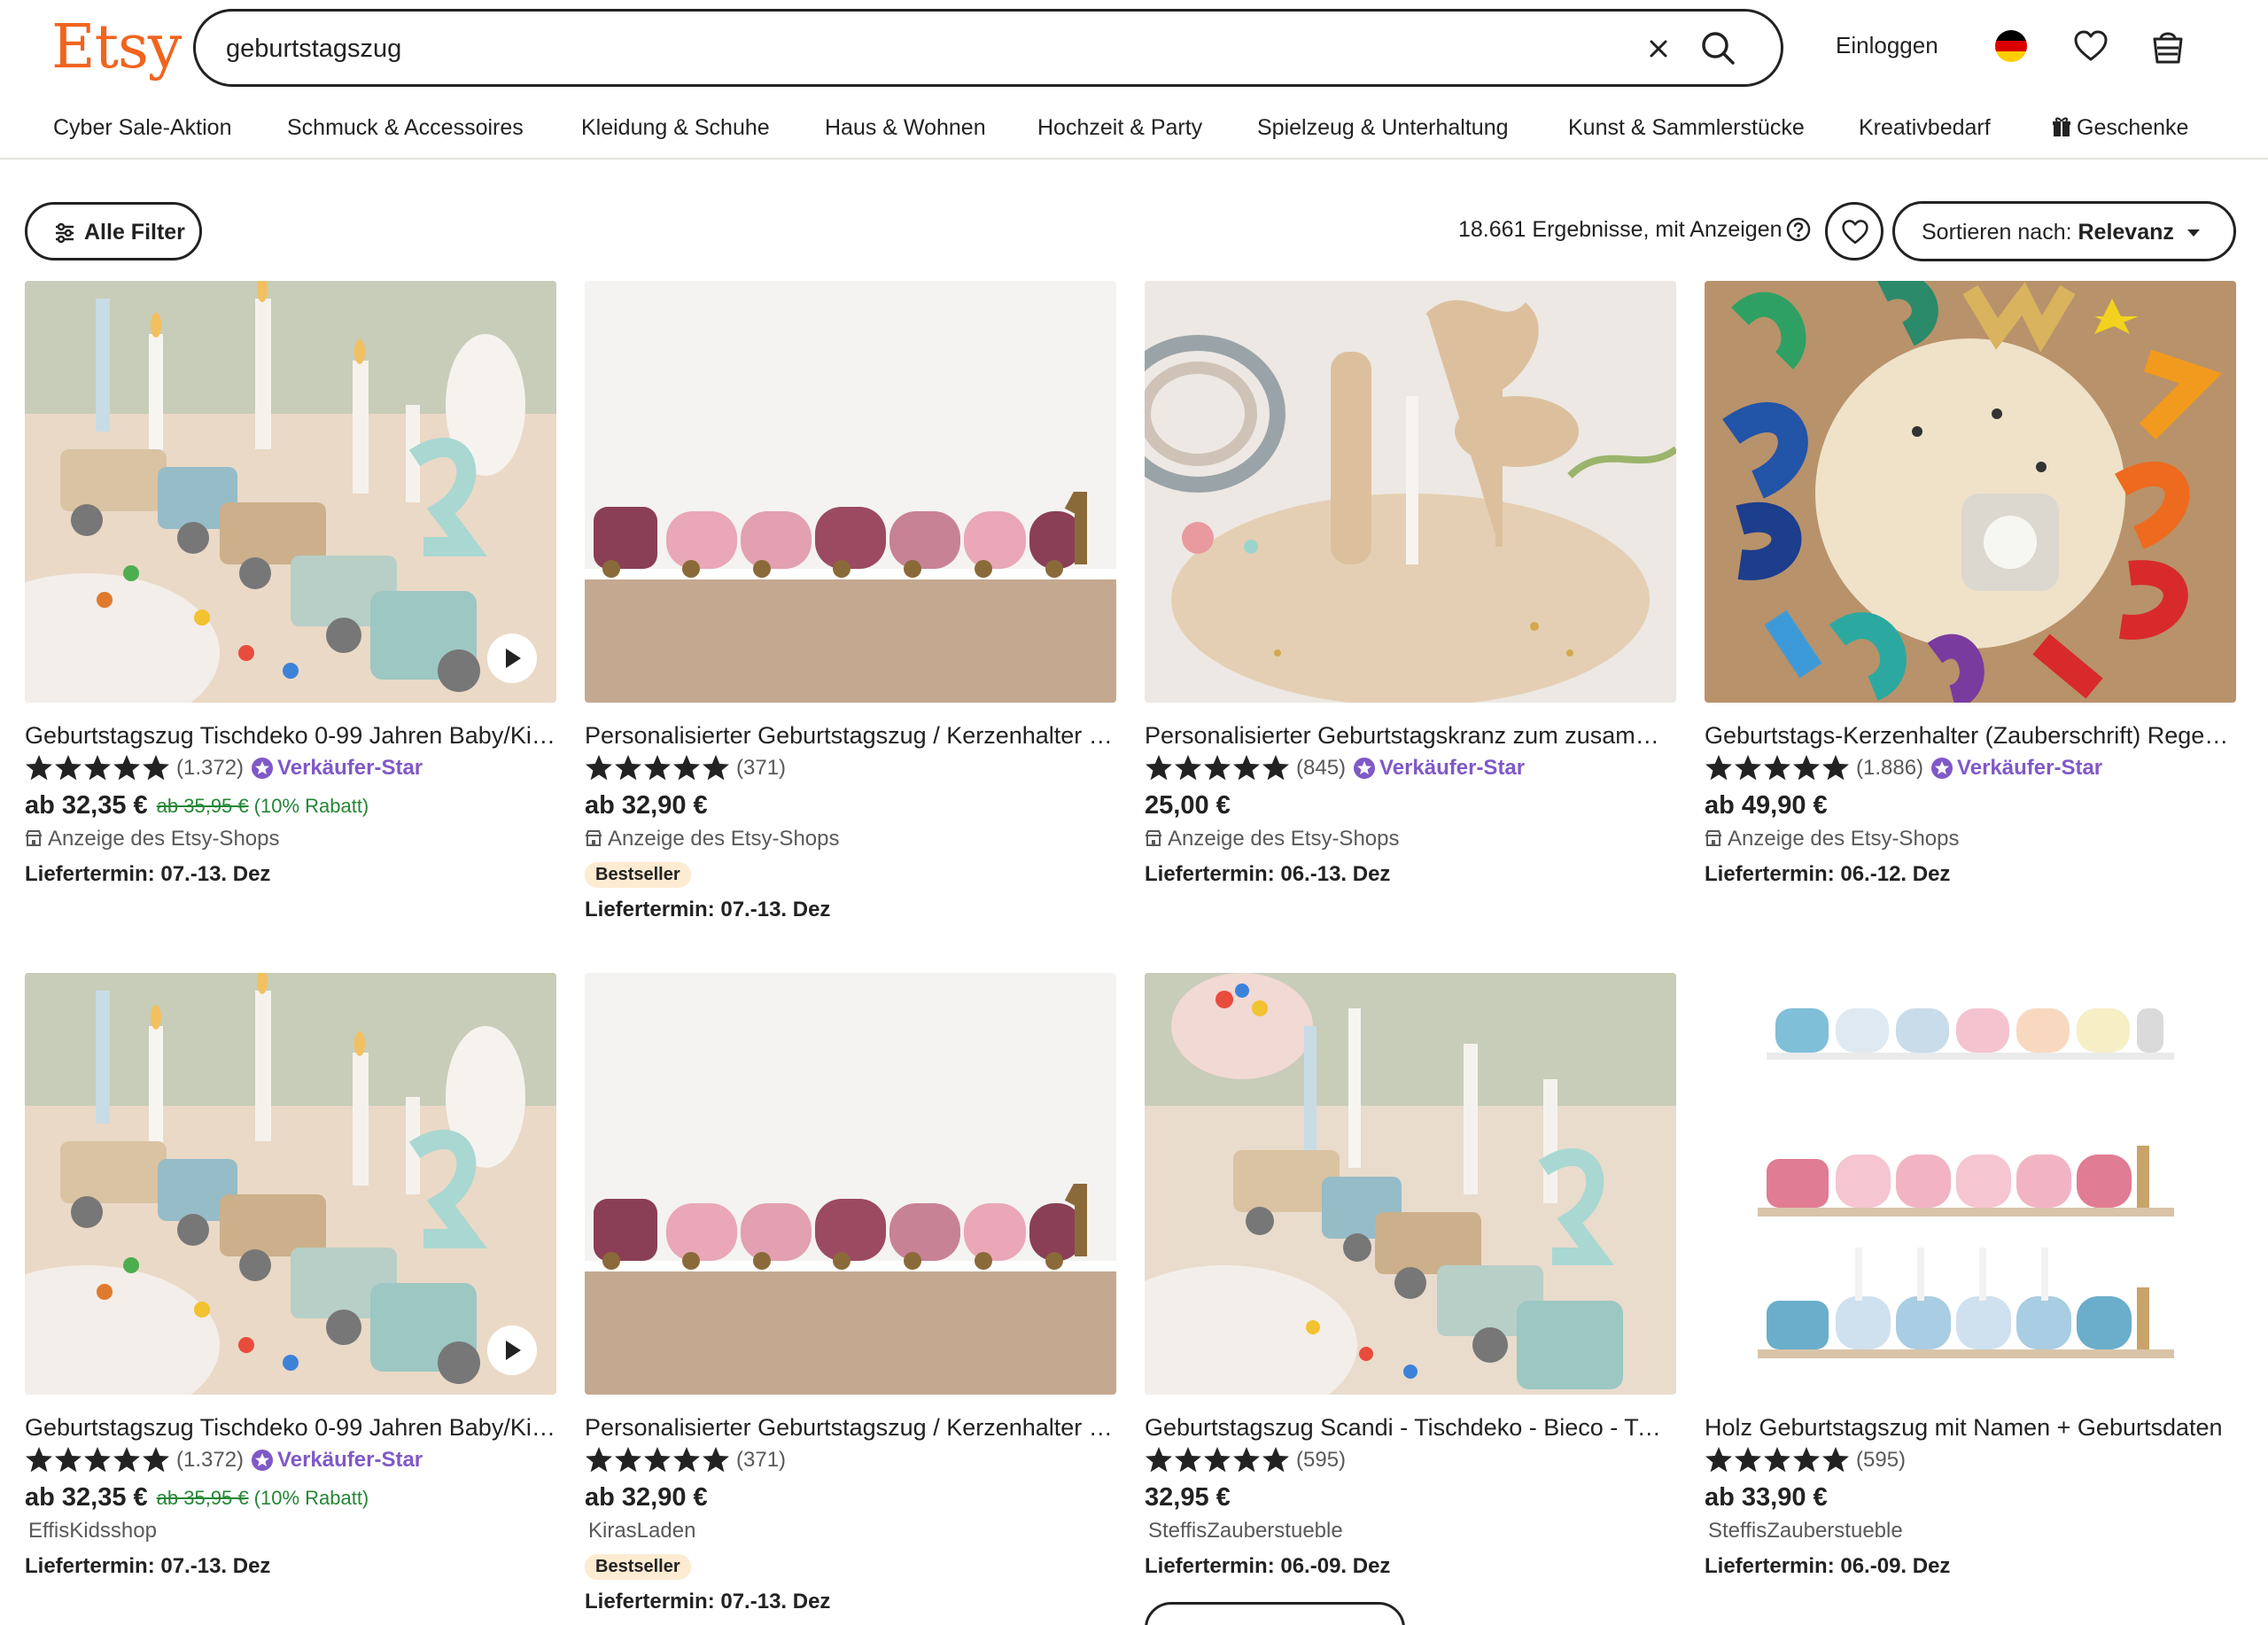  Describe the element at coordinates (1188, 805) in the screenshot. I see `listing-price-row: 25,00 €` at that location.